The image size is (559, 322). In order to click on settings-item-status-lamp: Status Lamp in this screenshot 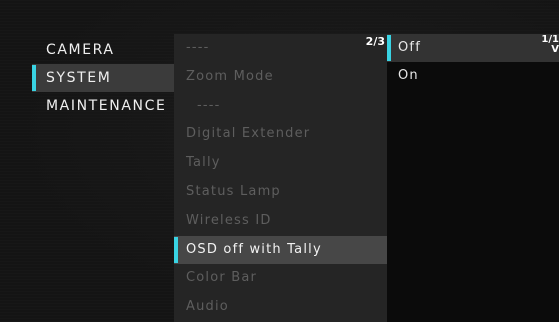, I will do `click(280, 192)`.